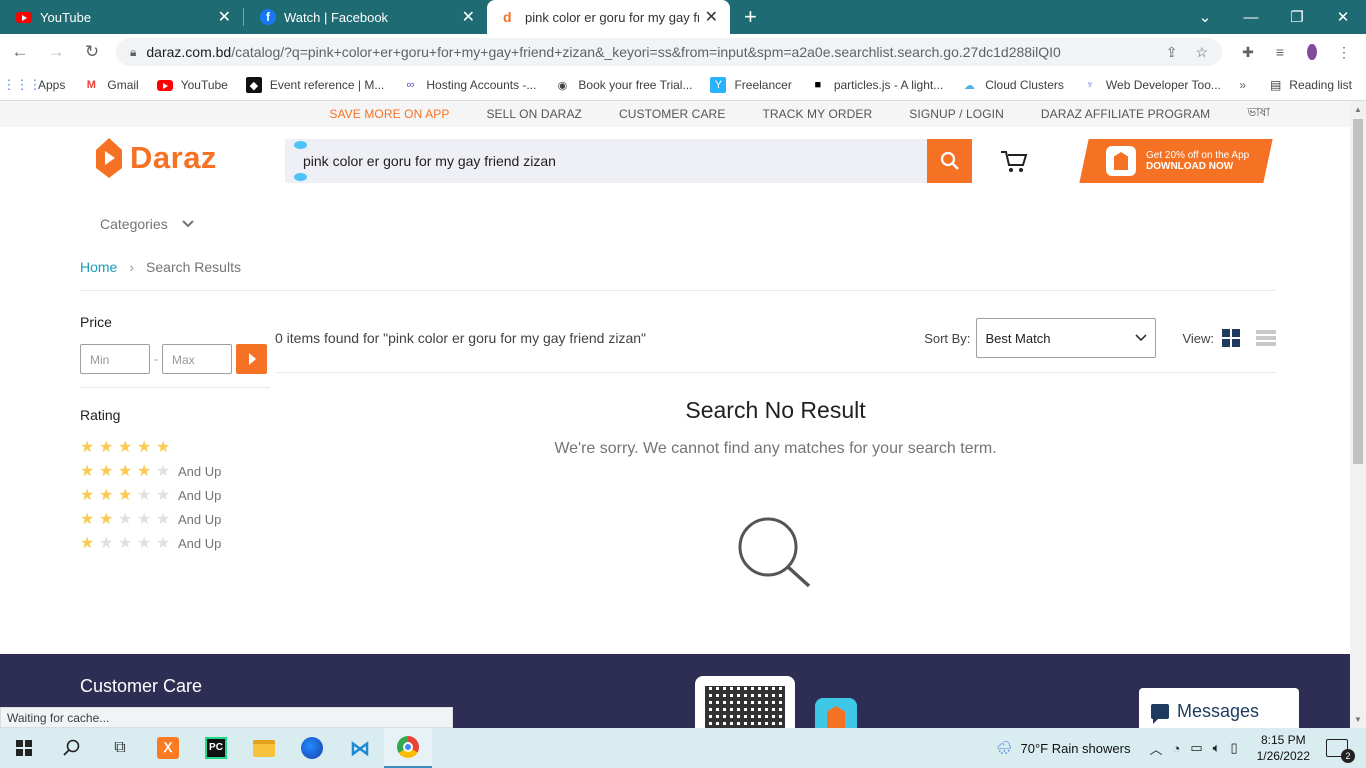 Image resolution: width=1366 pixels, height=768 pixels. I want to click on notifications-icon: 2, so click(1340, 751).